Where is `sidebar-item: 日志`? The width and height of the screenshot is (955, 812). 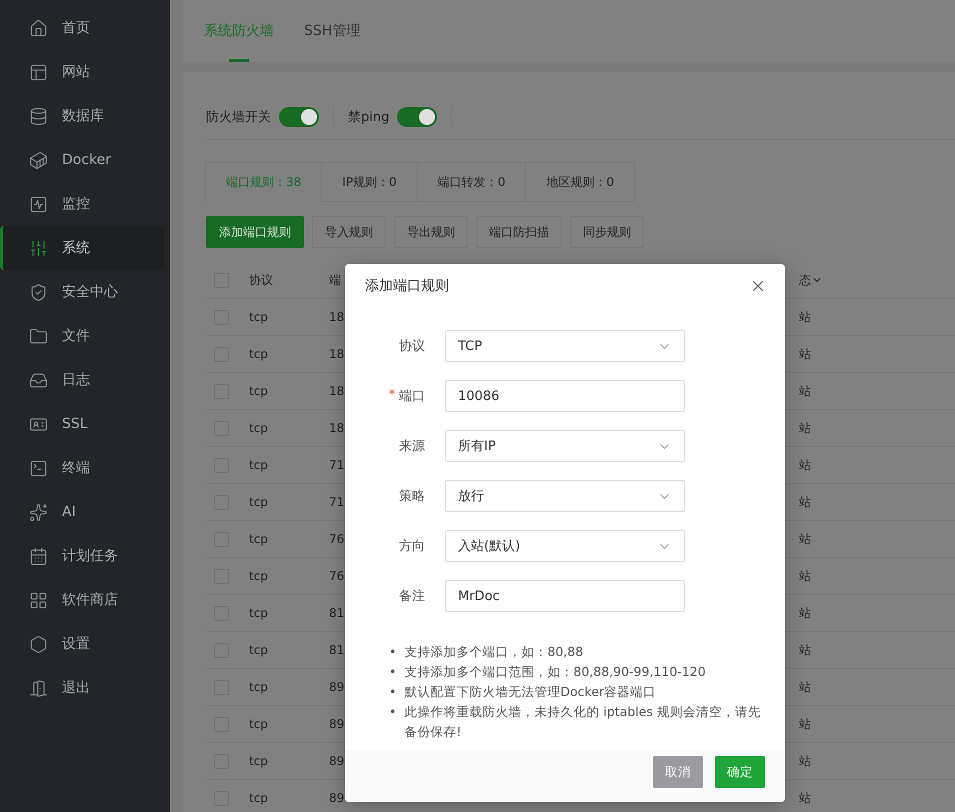 sidebar-item: 日志 is located at coordinates (82, 380).